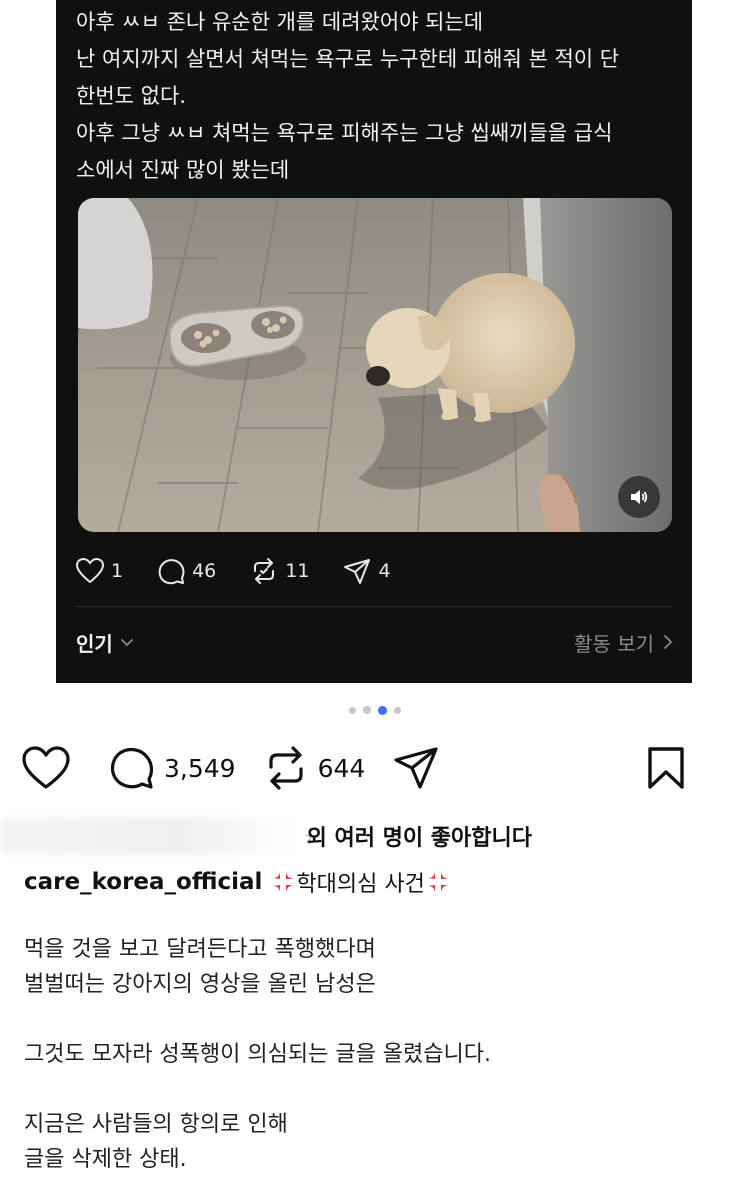  I want to click on carousel-indicator, so click(374, 710).